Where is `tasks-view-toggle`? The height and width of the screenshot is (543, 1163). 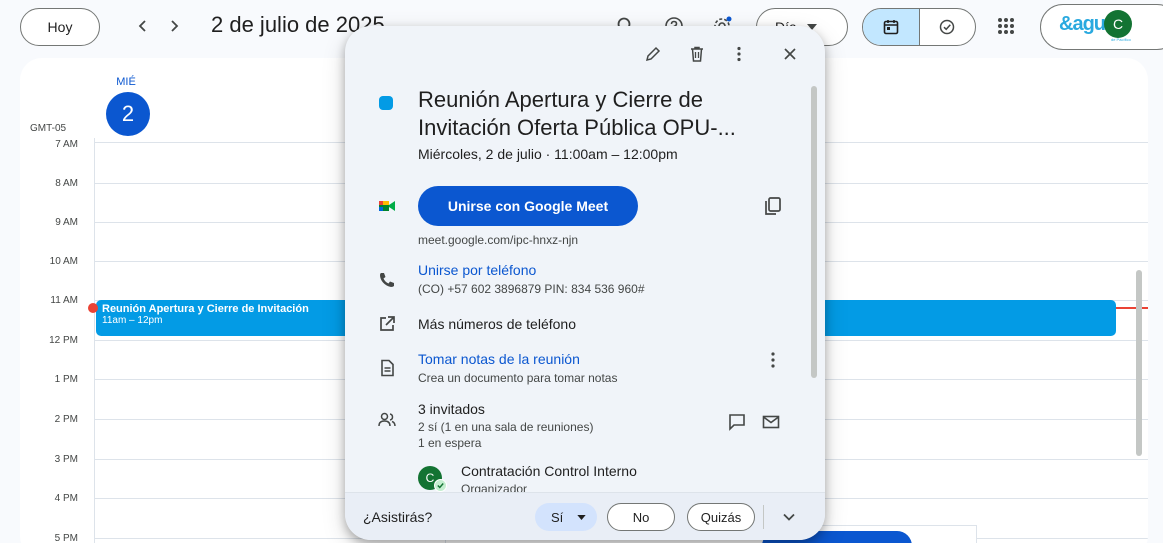
tasks-view-toggle is located at coordinates (946, 27).